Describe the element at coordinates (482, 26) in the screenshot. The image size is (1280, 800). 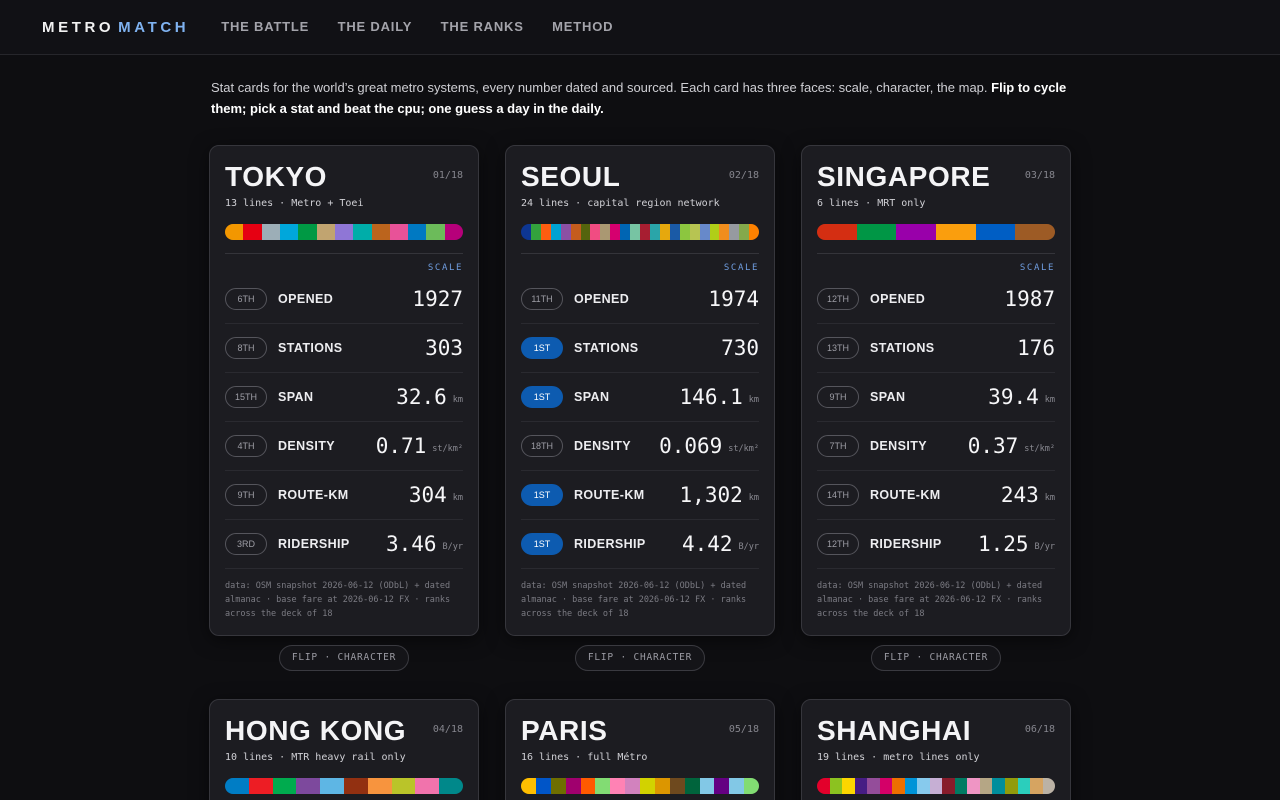
I see `nav-link-the-ranks: THE RANKS` at that location.